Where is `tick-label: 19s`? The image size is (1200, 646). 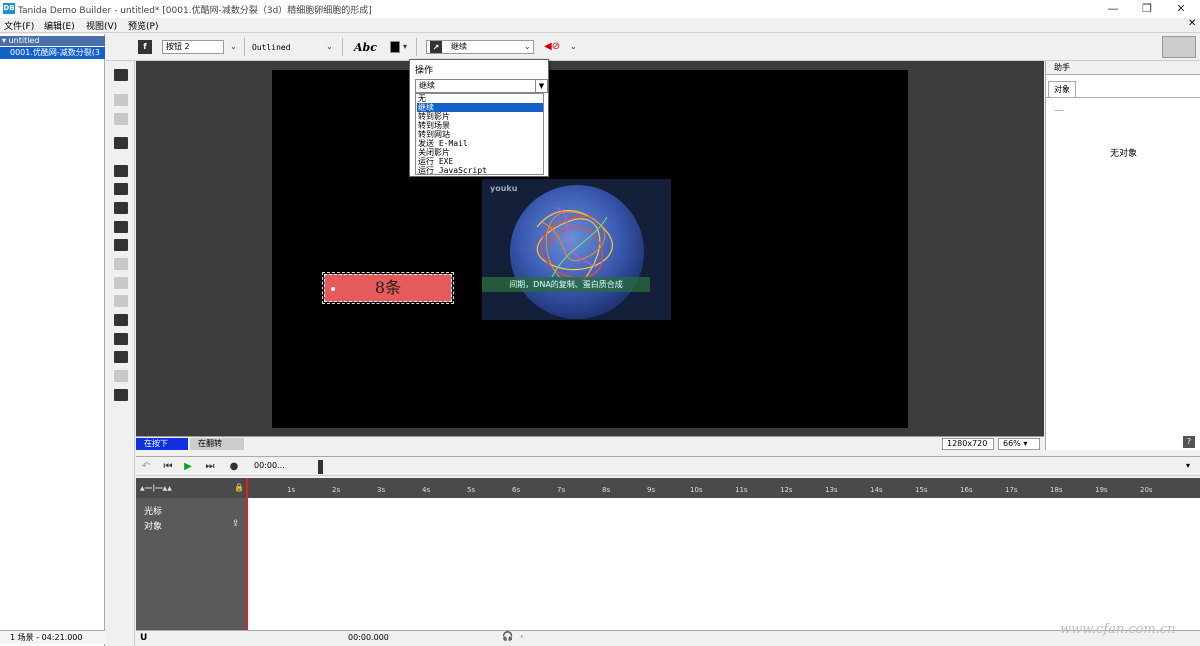
tick-label: 19s is located at coordinates (1101, 490).